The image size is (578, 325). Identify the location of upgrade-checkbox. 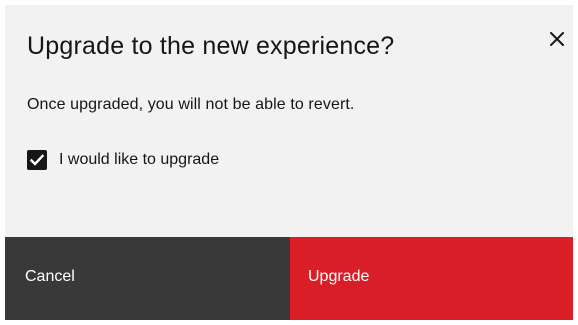
(37, 160).